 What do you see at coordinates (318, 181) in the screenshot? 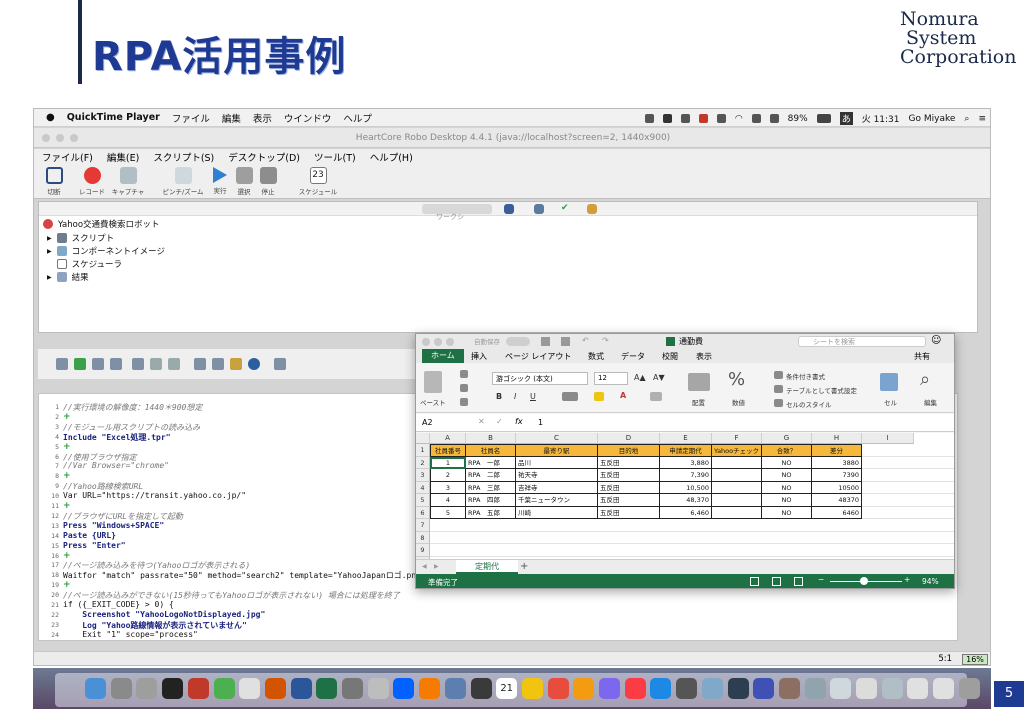
I see `schedule-button: 23 スケジュール` at bounding box center [318, 181].